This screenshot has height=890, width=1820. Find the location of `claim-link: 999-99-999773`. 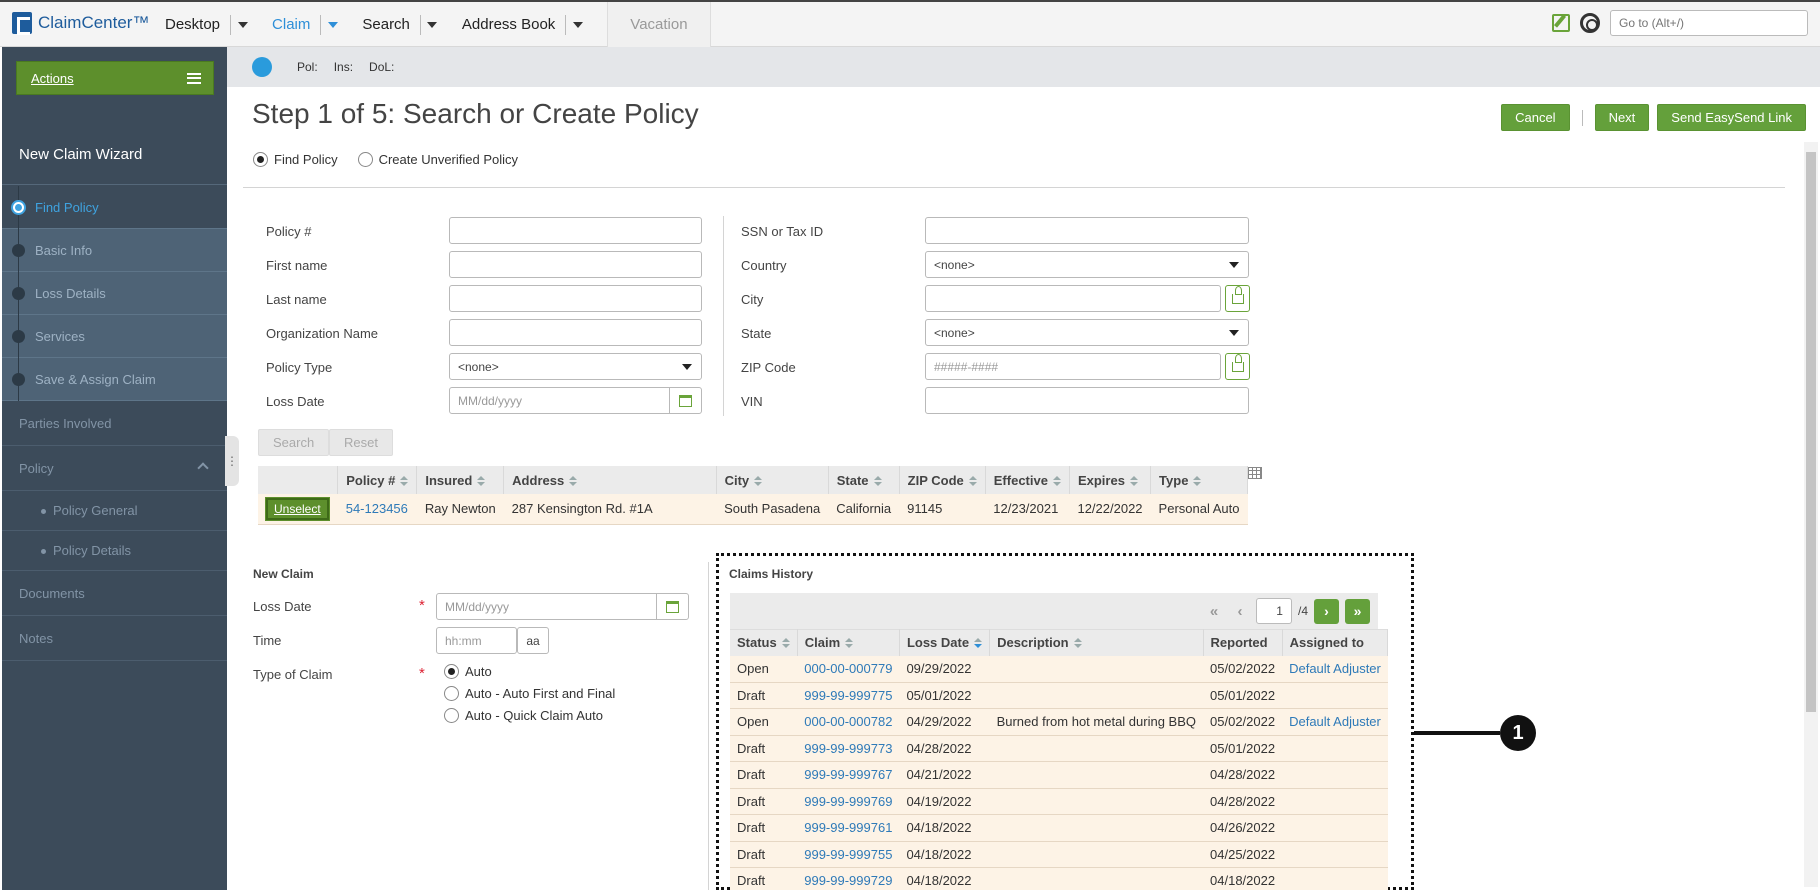

claim-link: 999-99-999773 is located at coordinates (848, 748).